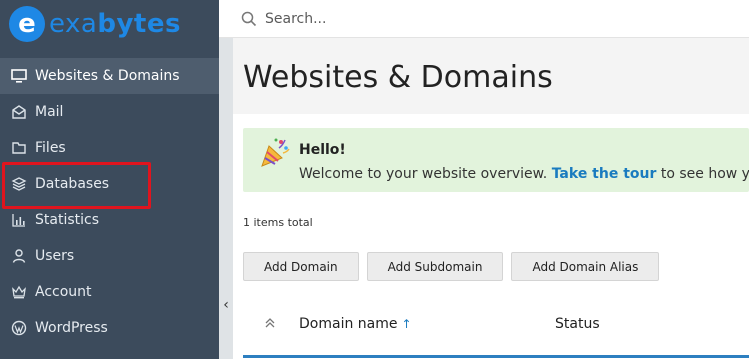 The height and width of the screenshot is (359, 749). What do you see at coordinates (27, 24) in the screenshot?
I see `logo-mark: e` at bounding box center [27, 24].